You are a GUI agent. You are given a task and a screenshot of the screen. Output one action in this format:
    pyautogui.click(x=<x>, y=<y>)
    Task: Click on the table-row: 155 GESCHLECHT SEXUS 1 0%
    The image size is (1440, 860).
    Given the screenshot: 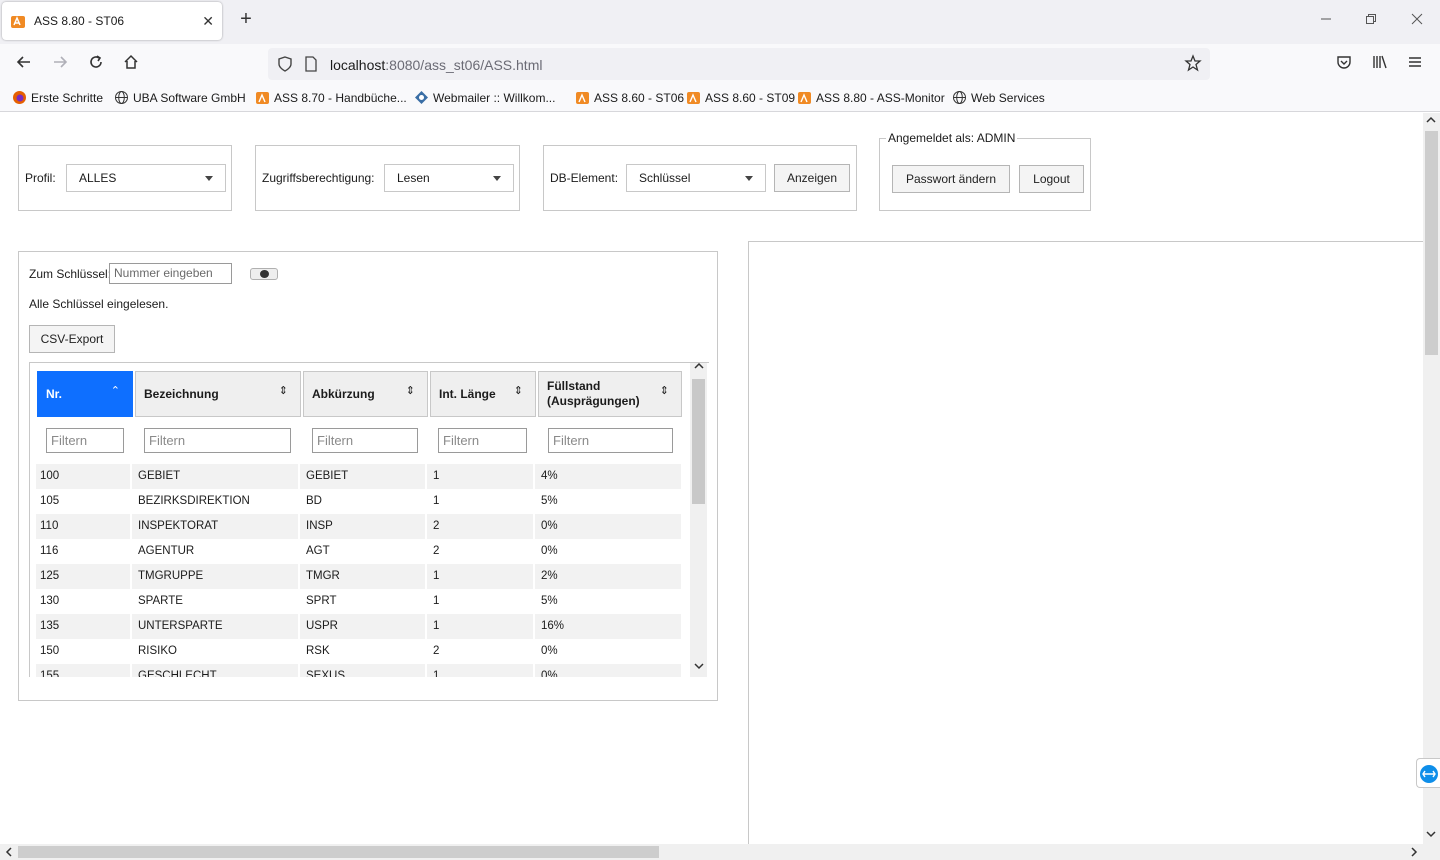 What is the action you would take?
    pyautogui.click(x=358, y=670)
    